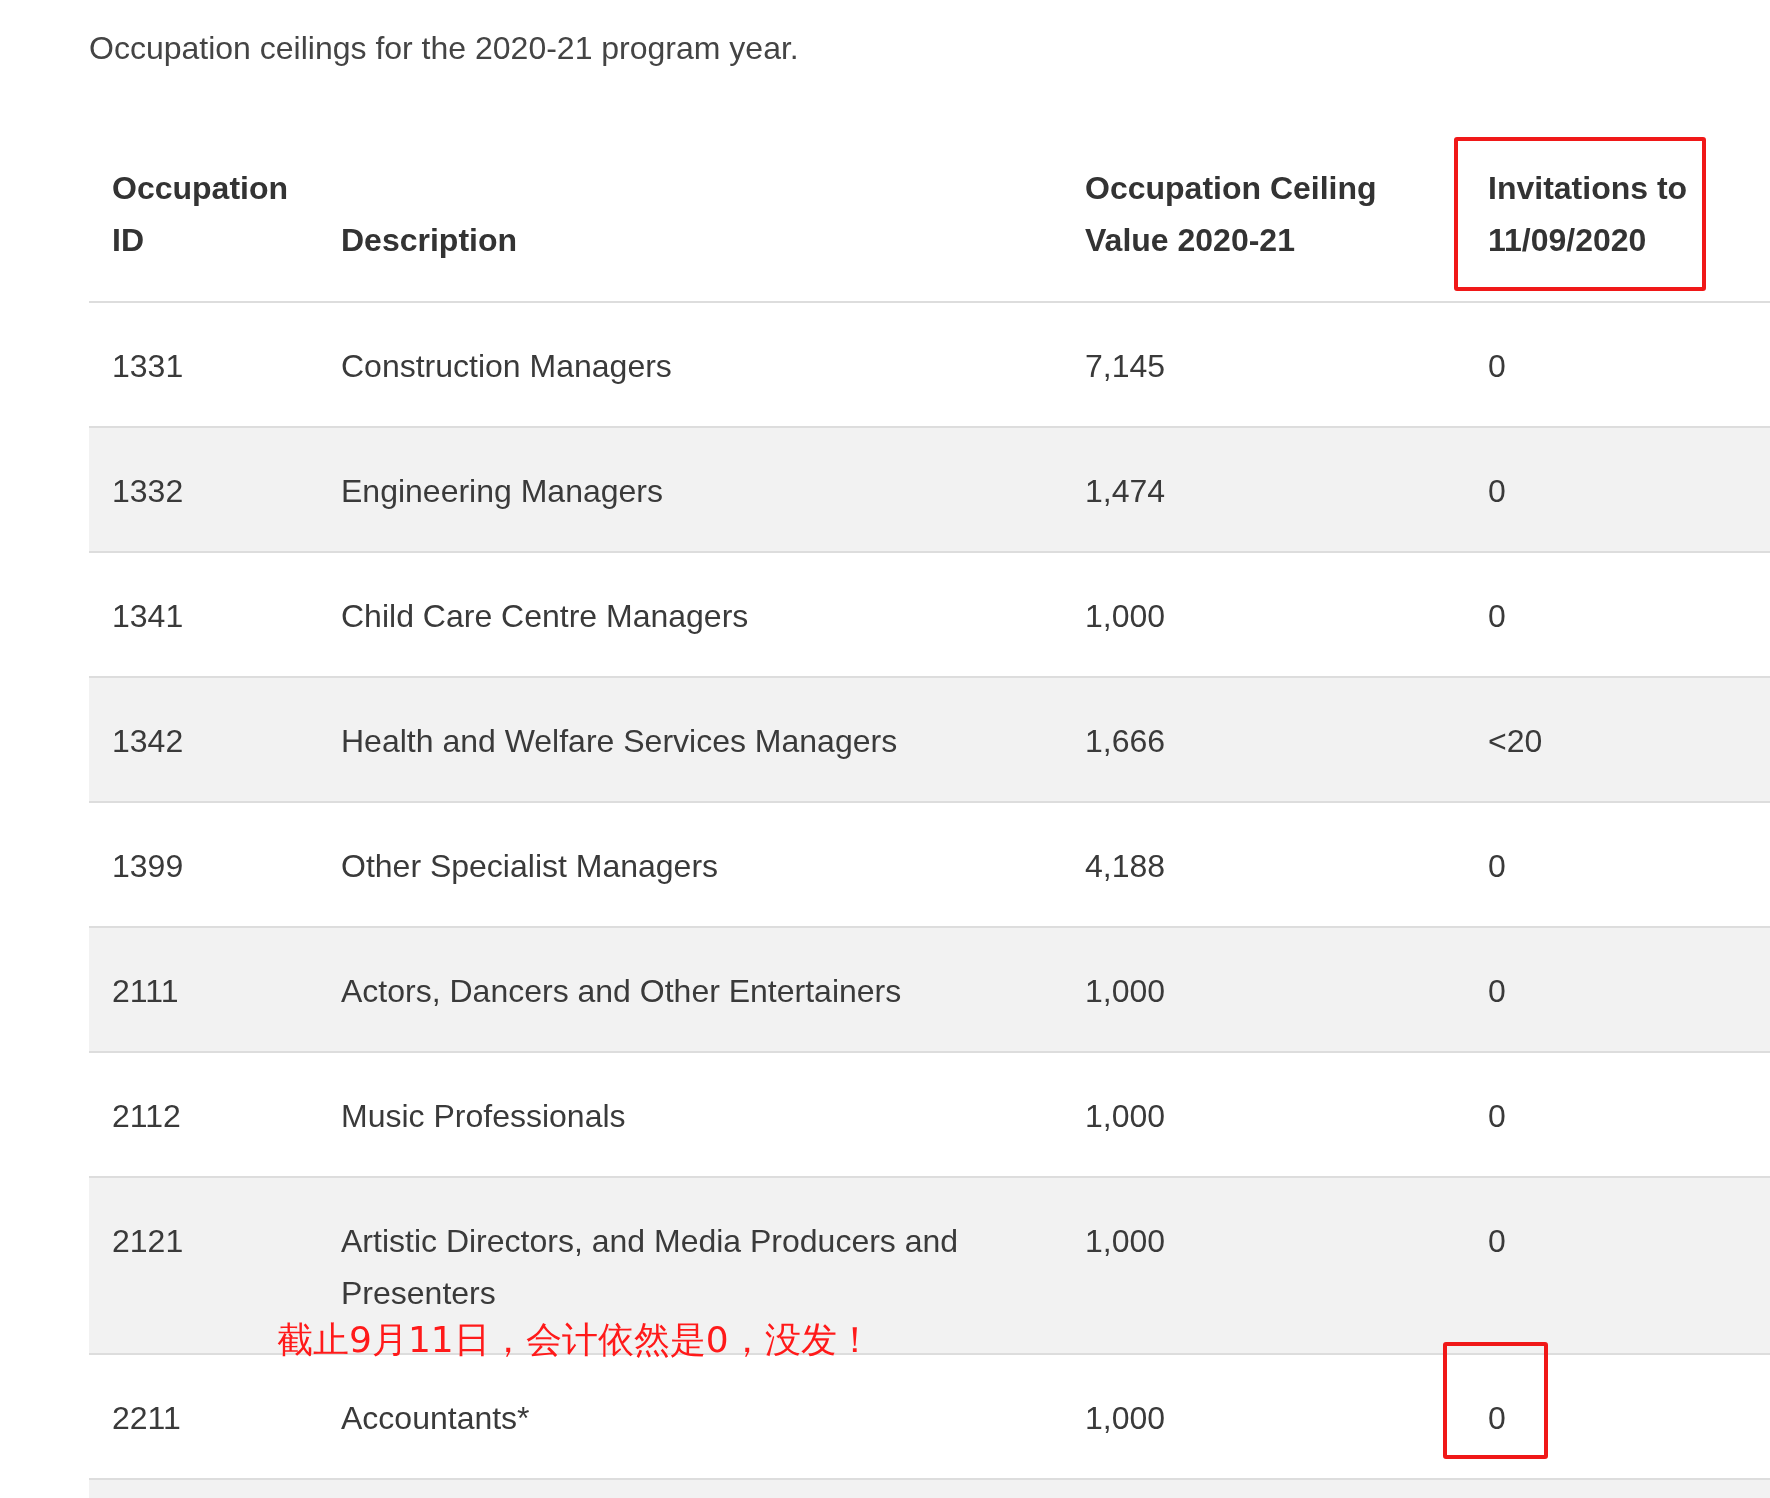 The height and width of the screenshot is (1498, 1770). I want to click on table-cell: Child Care Centre Managers, so click(545, 616).